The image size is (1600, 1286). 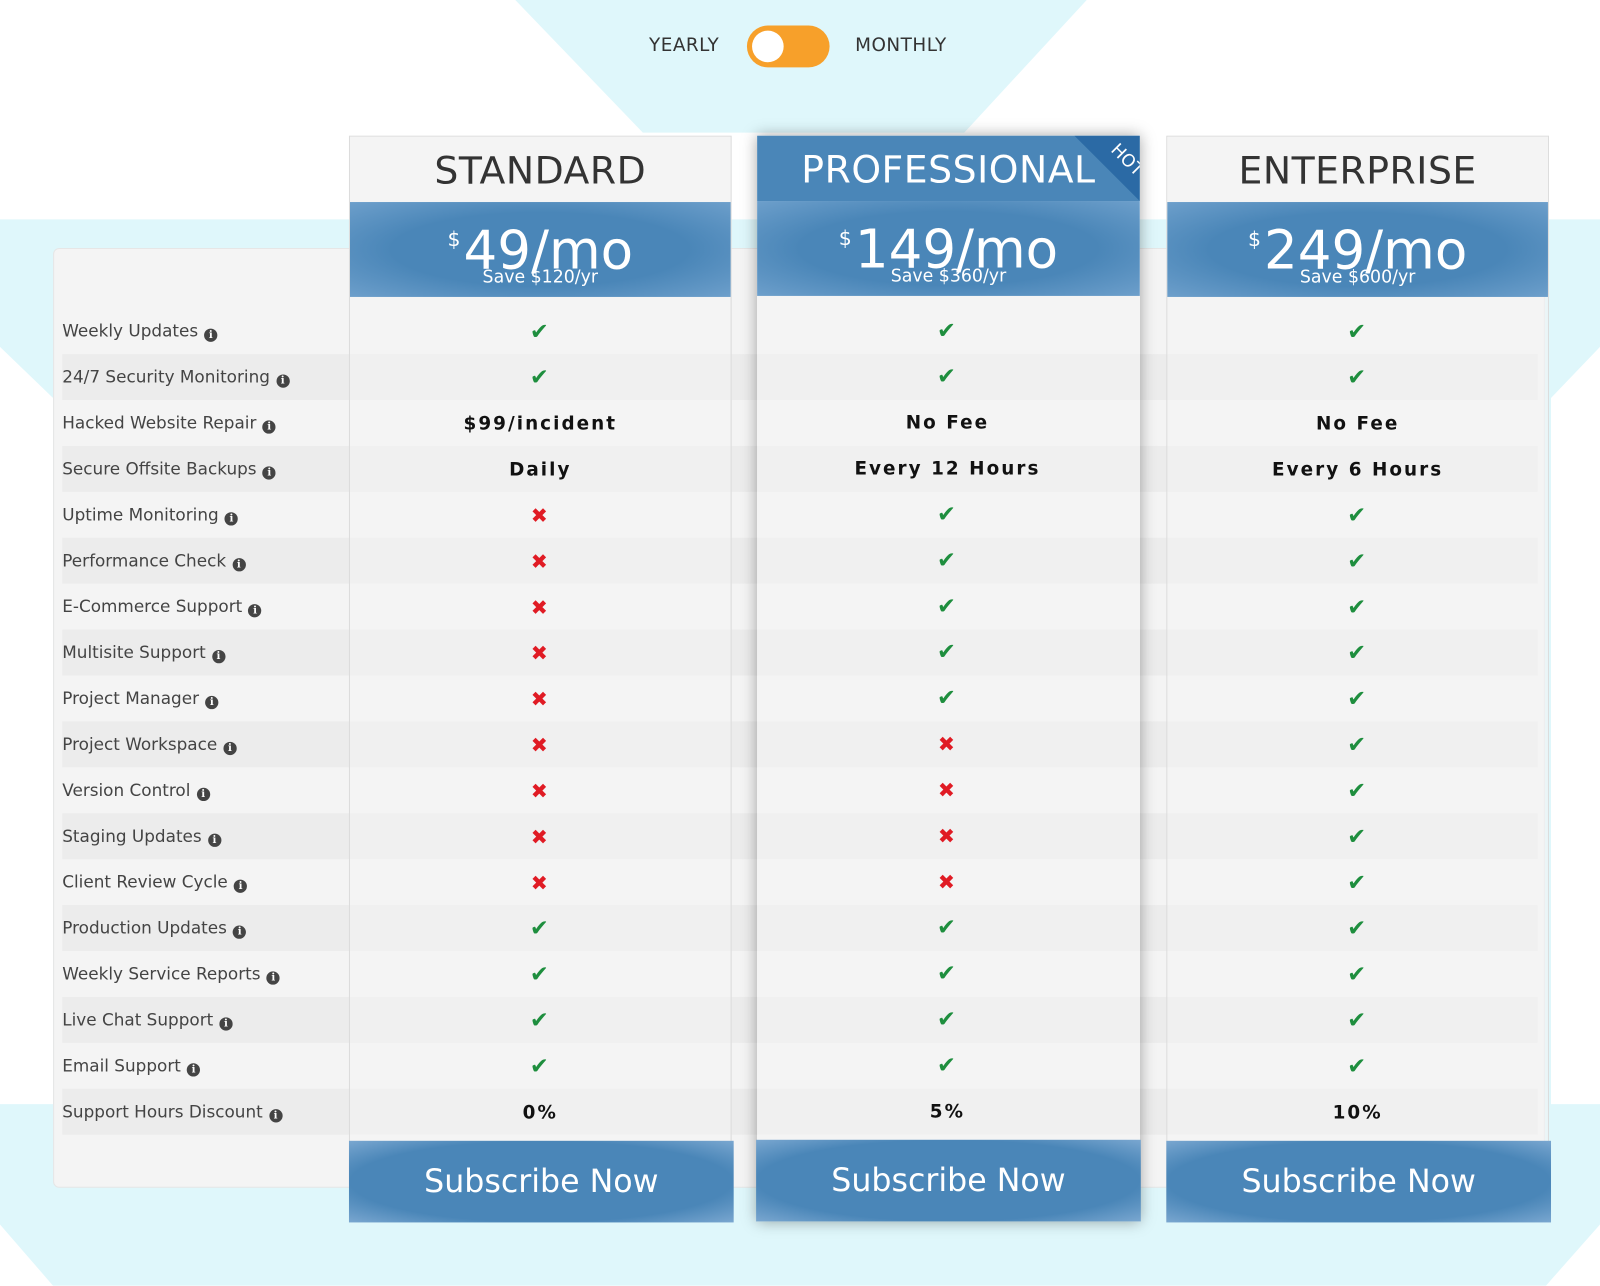 I want to click on feature-label: Performance Check i, so click(x=154, y=561).